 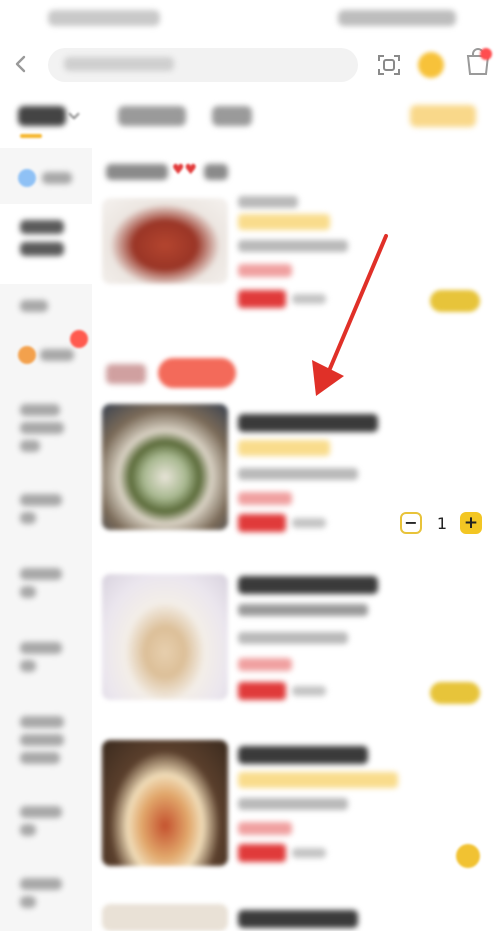 What do you see at coordinates (203, 65) in the screenshot?
I see `search-input` at bounding box center [203, 65].